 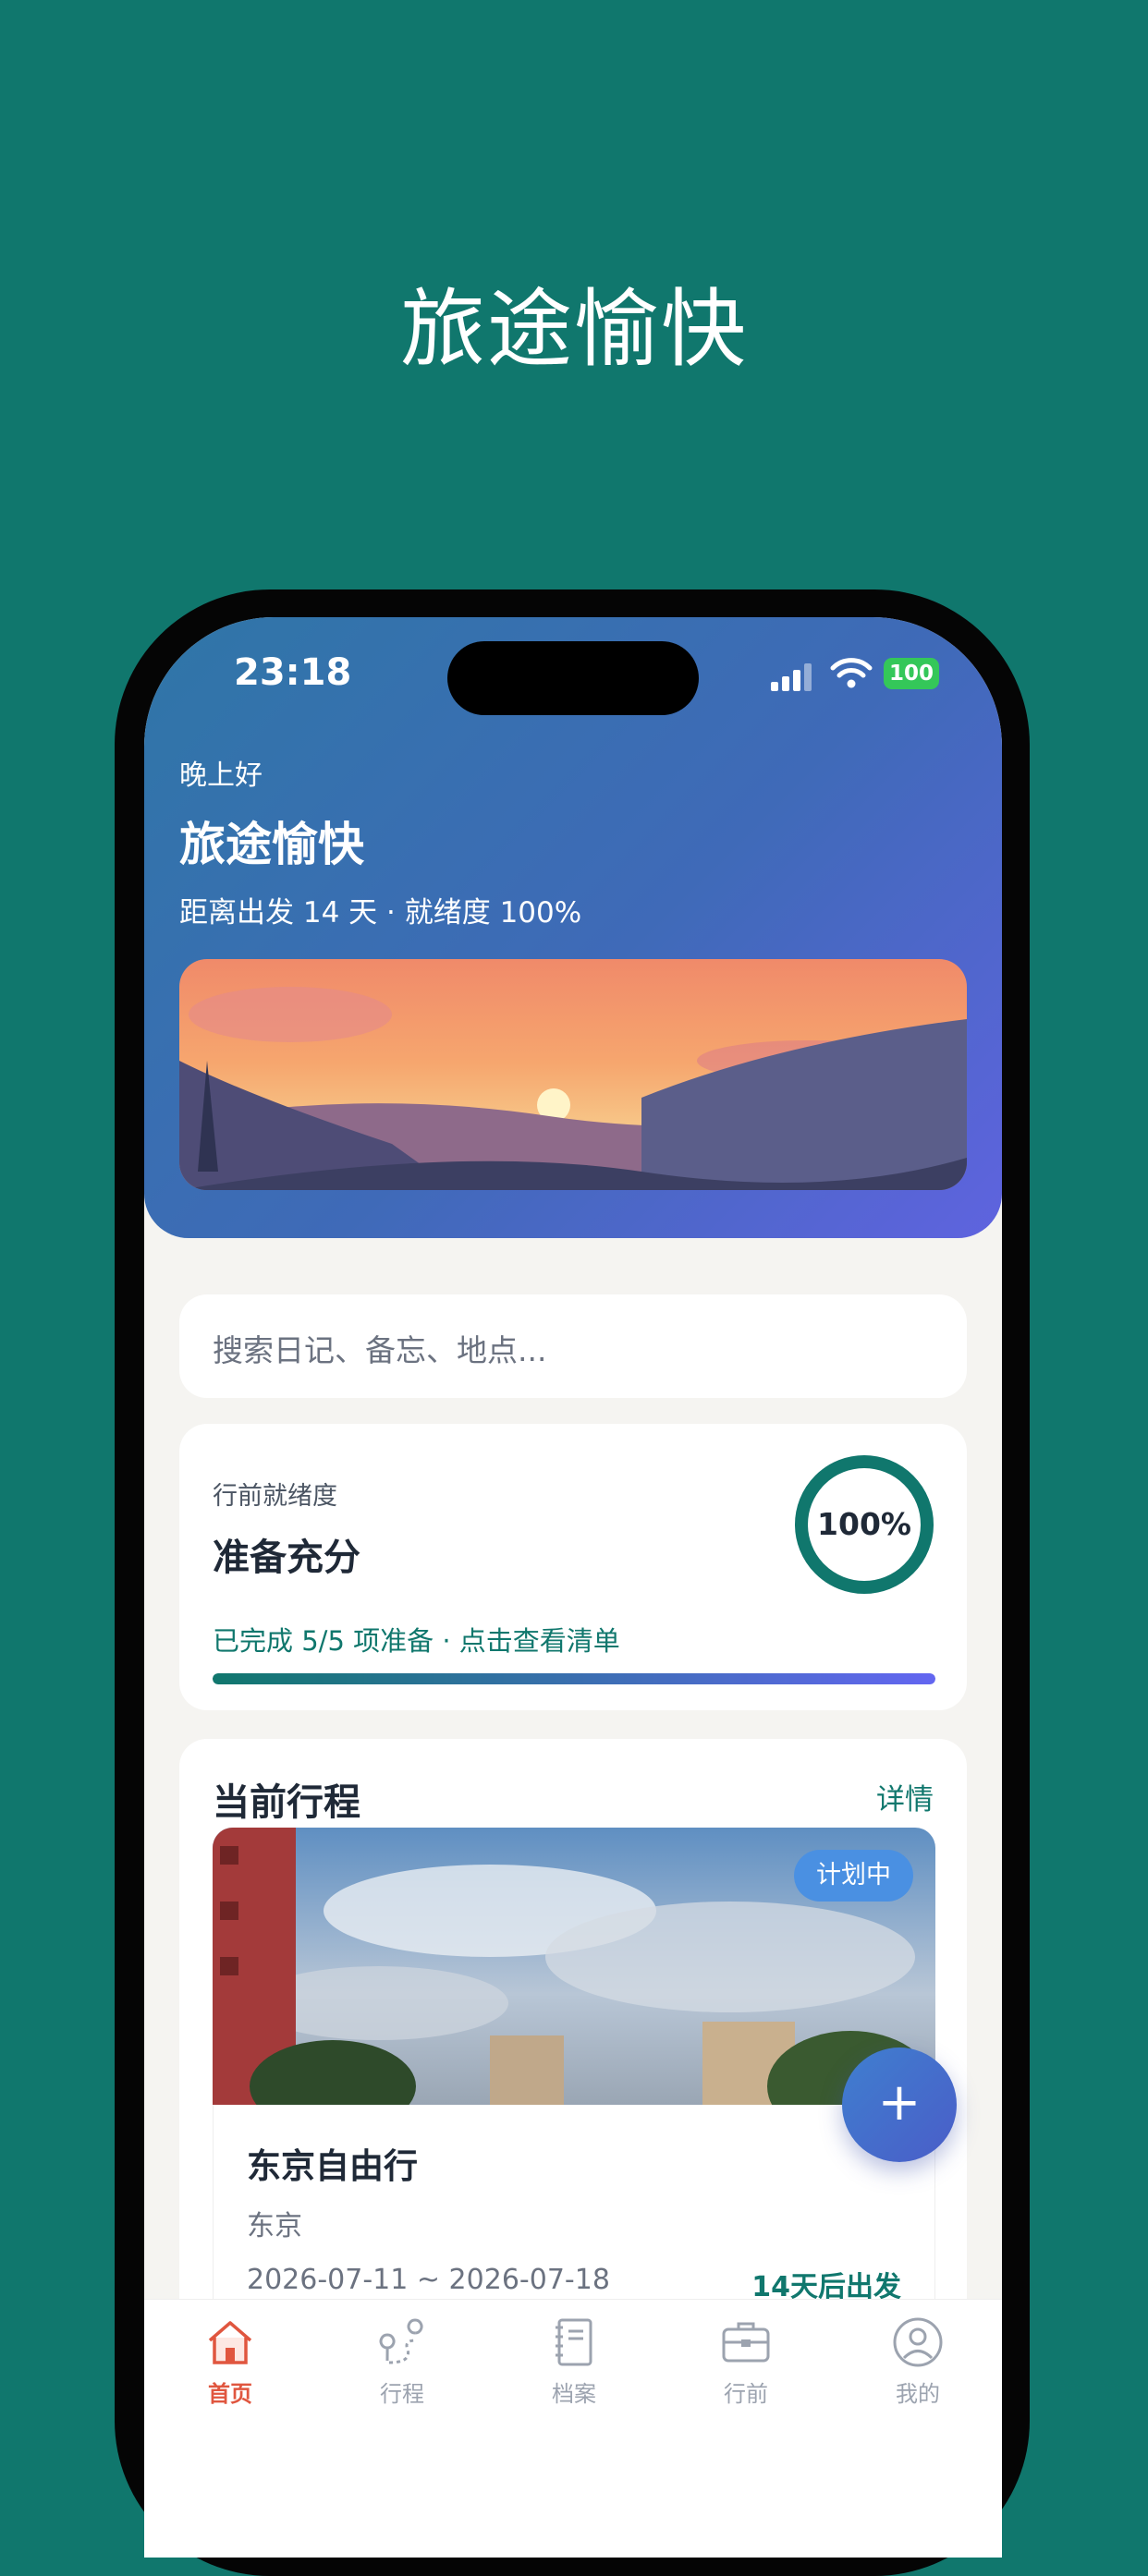 What do you see at coordinates (275, 1496) in the screenshot?
I see `readiness-label: 行前就绪度` at bounding box center [275, 1496].